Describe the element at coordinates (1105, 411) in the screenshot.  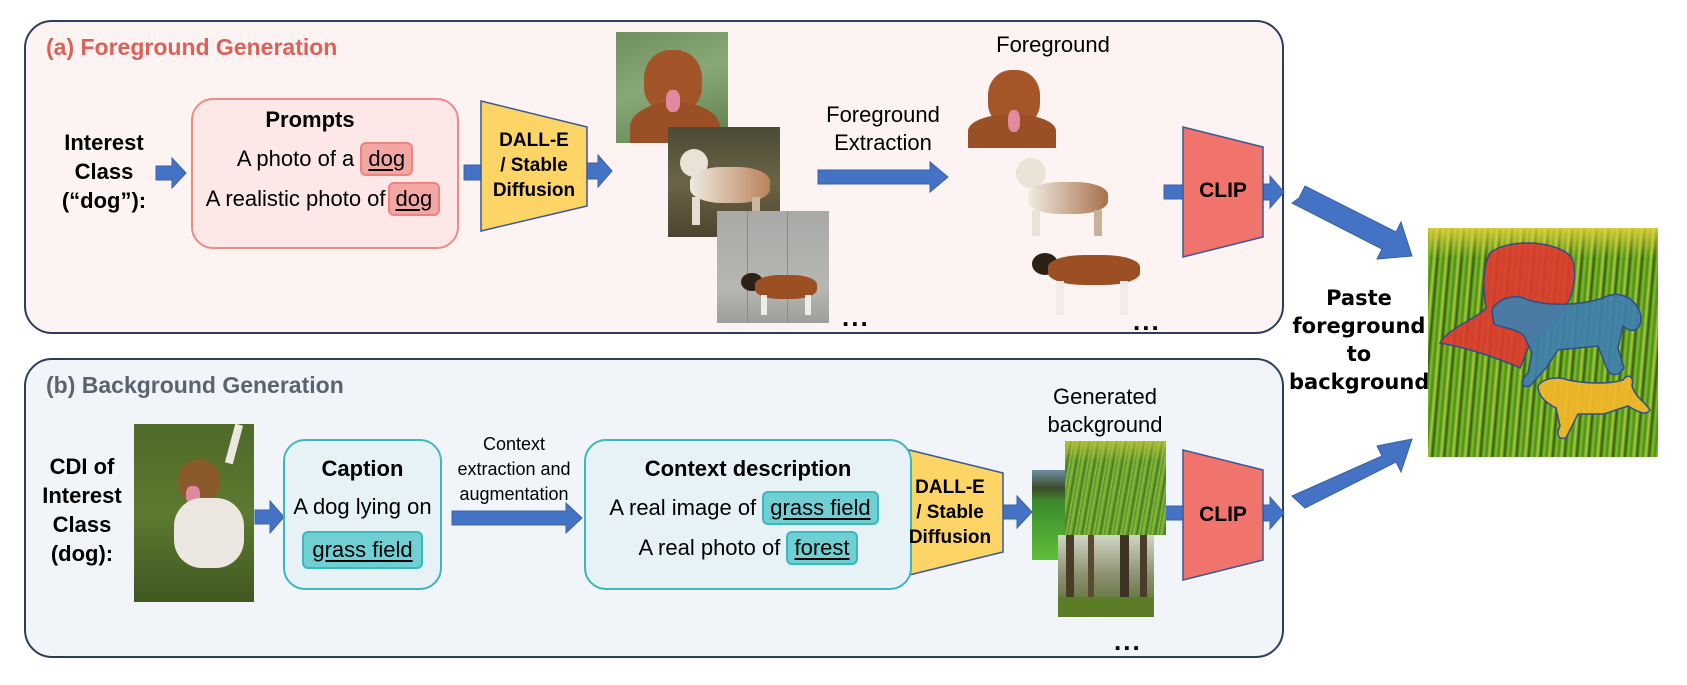
I see `generated-background-label: Generated background` at that location.